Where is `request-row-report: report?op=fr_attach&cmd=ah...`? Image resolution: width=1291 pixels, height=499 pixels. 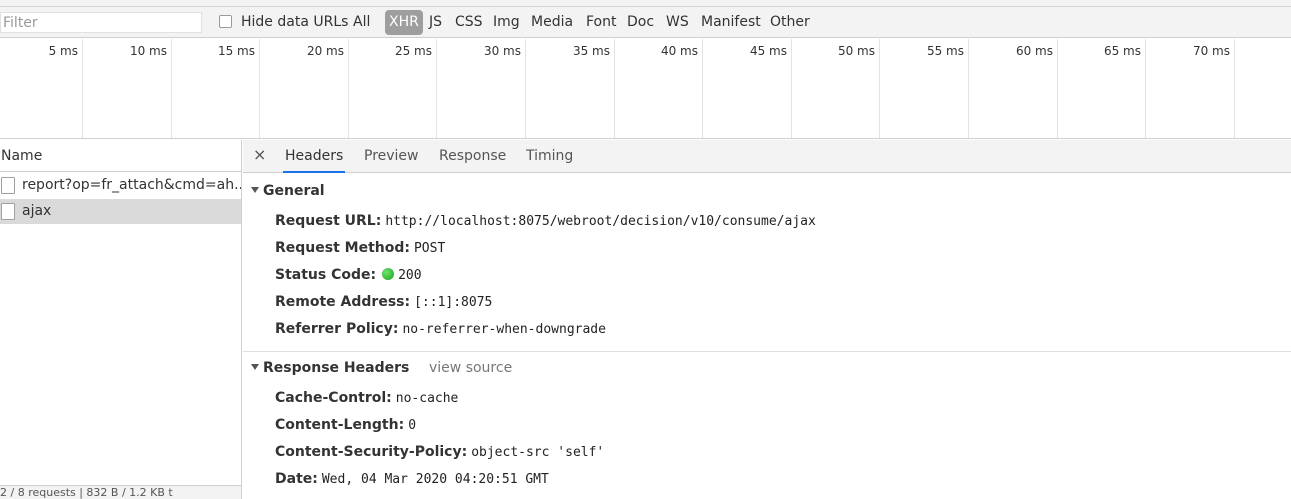 request-row-report: report?op=fr_attach&cmd=ah... is located at coordinates (120, 185).